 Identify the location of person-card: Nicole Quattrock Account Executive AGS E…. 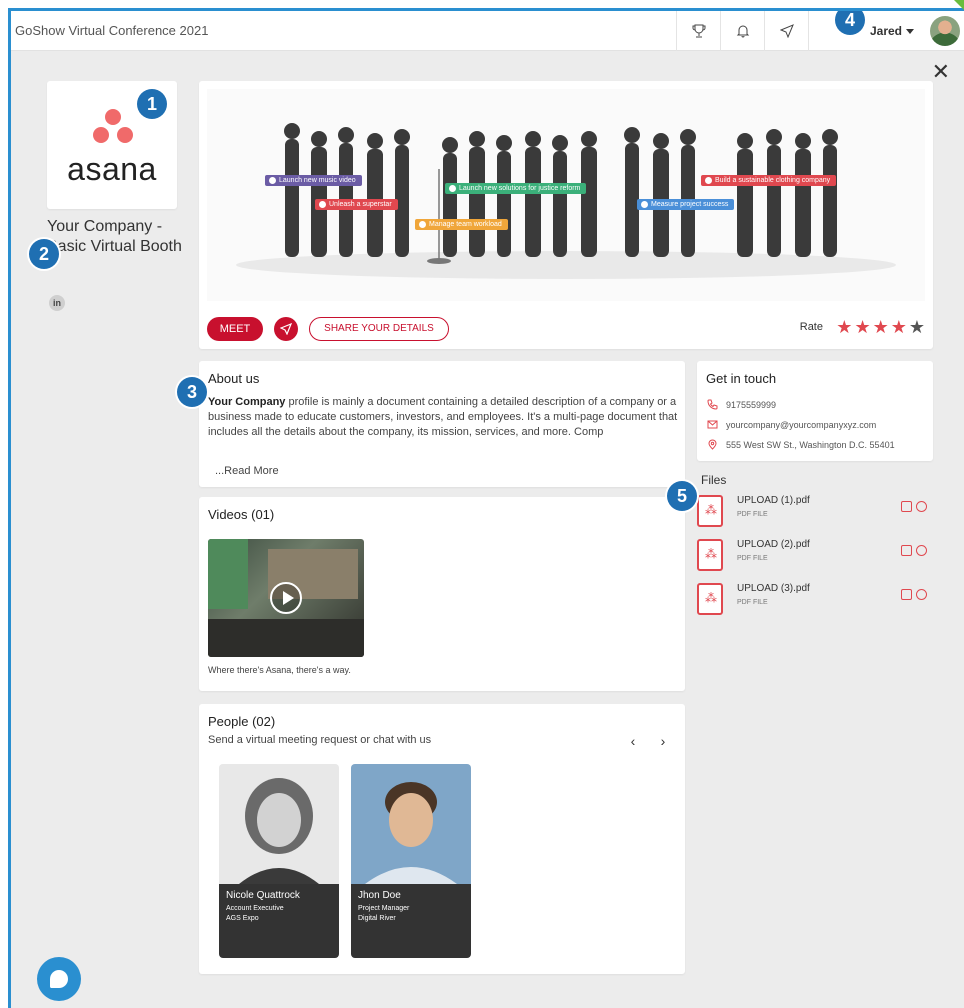
(279, 861).